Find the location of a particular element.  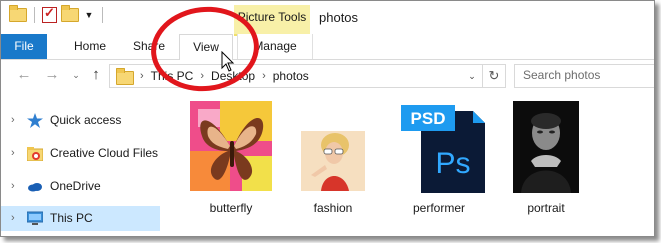

sidebar-item-creative-cloud-files: › Creative Cloud Files is located at coordinates (80, 153).